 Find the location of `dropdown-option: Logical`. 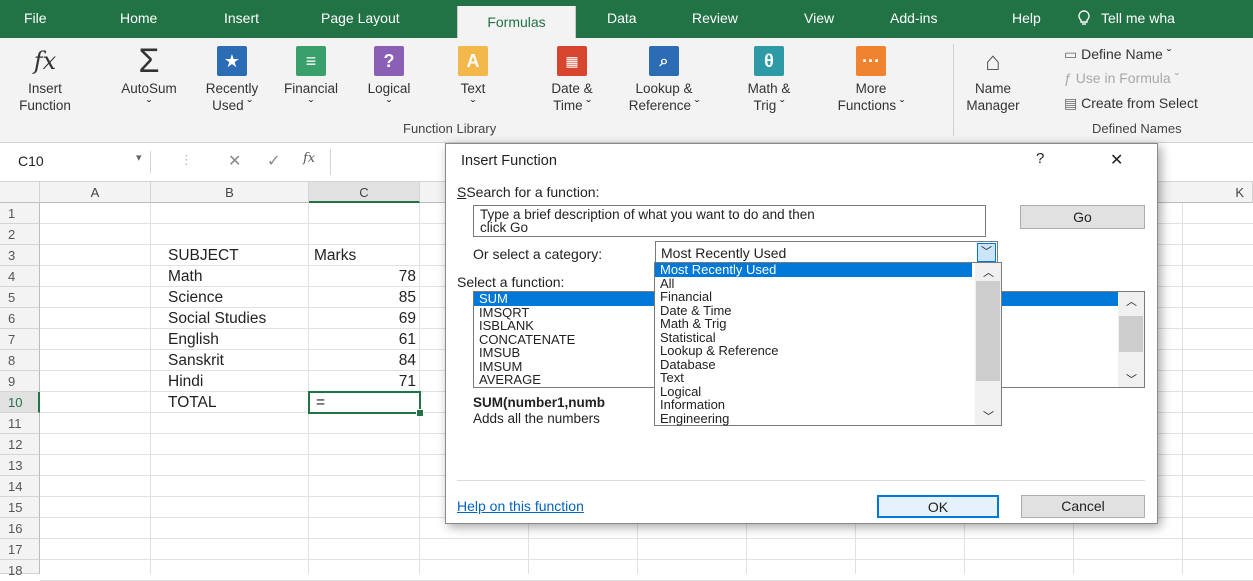

dropdown-option: Logical is located at coordinates (828, 391).